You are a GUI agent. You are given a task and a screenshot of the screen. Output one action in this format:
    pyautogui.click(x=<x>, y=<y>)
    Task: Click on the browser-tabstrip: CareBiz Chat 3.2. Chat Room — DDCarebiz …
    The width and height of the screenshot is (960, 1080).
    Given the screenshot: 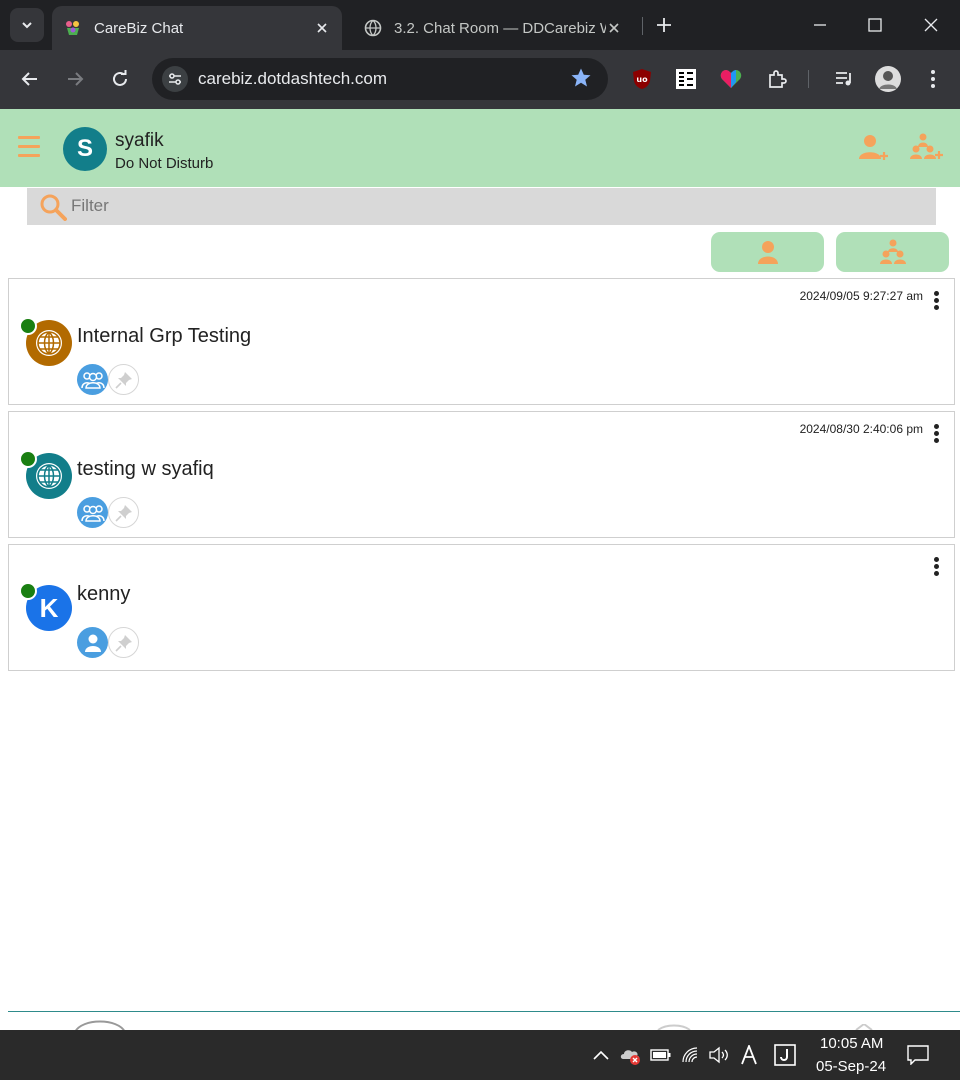 What is the action you would take?
    pyautogui.click(x=480, y=25)
    